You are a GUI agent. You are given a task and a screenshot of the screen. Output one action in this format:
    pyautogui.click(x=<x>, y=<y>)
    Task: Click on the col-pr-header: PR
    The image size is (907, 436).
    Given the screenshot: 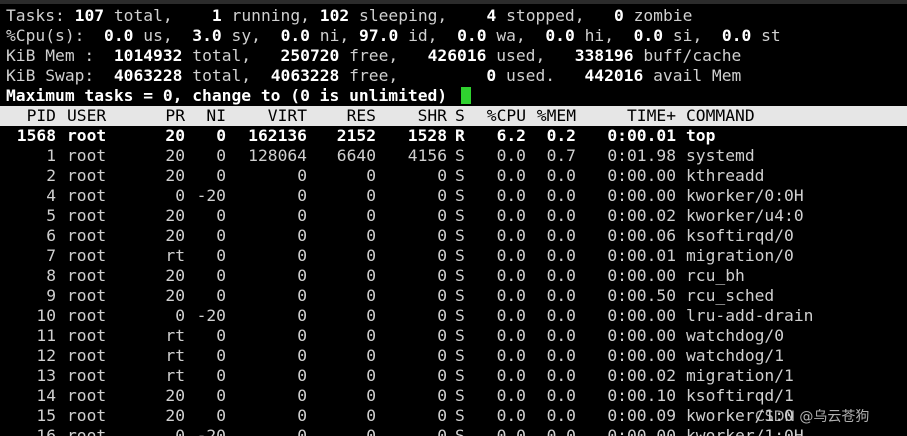 What is the action you would take?
    pyautogui.click(x=162, y=116)
    